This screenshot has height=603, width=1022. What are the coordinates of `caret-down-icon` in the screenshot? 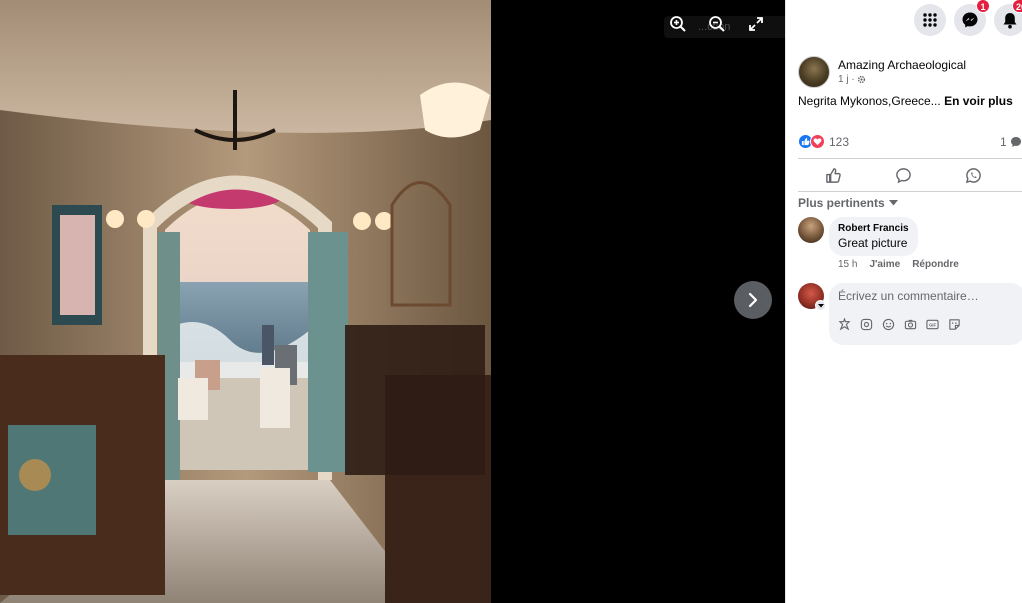 It's located at (893, 203).